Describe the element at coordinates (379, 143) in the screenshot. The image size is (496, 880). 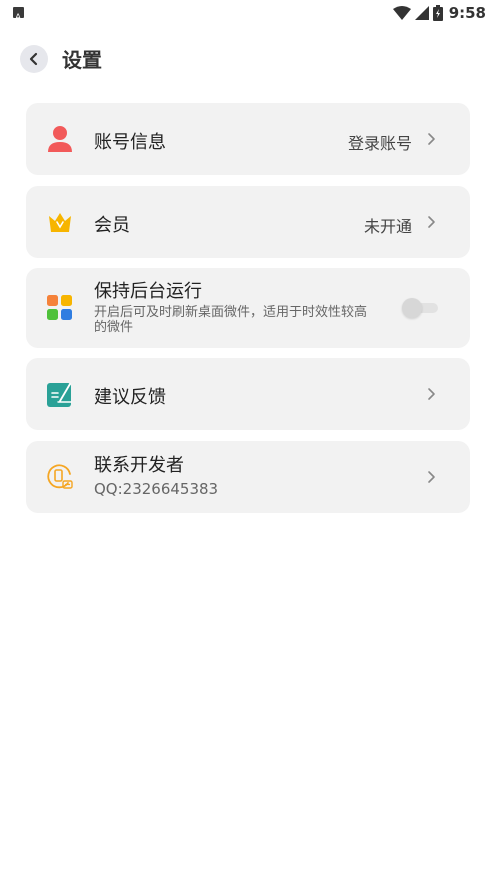
I see `account-info-value: 登录账号` at that location.